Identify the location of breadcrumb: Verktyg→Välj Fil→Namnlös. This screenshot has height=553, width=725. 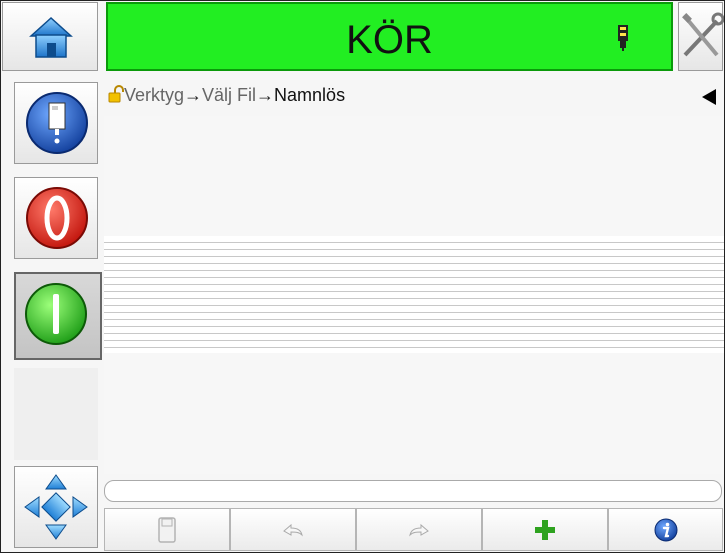
(226, 96).